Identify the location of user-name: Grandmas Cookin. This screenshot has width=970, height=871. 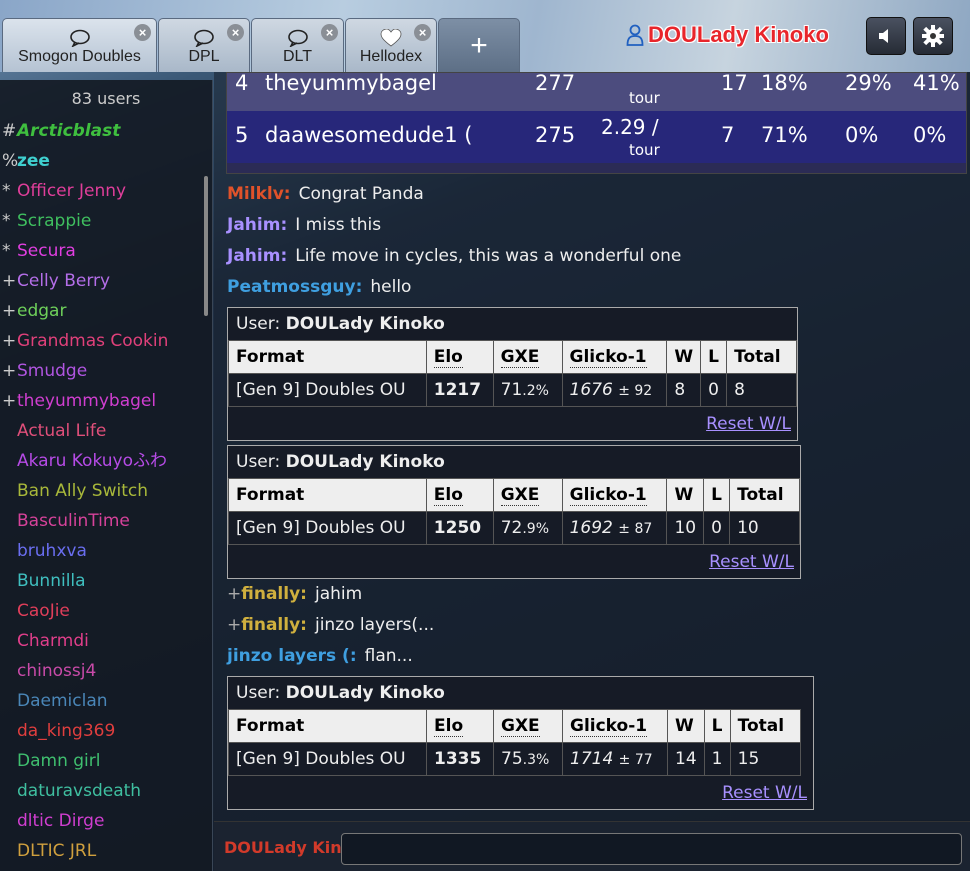
(92, 341).